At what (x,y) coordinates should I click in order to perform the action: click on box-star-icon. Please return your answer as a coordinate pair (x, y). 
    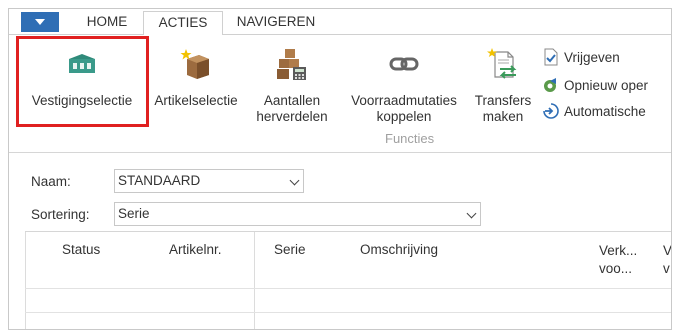
    Looking at the image, I should click on (196, 64).